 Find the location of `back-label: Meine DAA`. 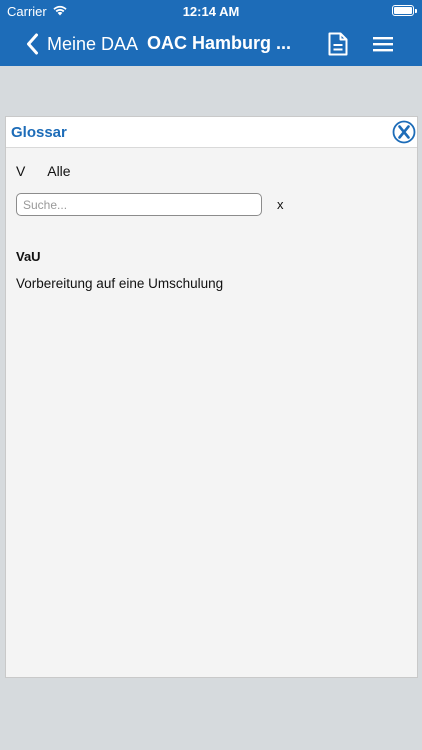

back-label: Meine DAA is located at coordinates (93, 43).